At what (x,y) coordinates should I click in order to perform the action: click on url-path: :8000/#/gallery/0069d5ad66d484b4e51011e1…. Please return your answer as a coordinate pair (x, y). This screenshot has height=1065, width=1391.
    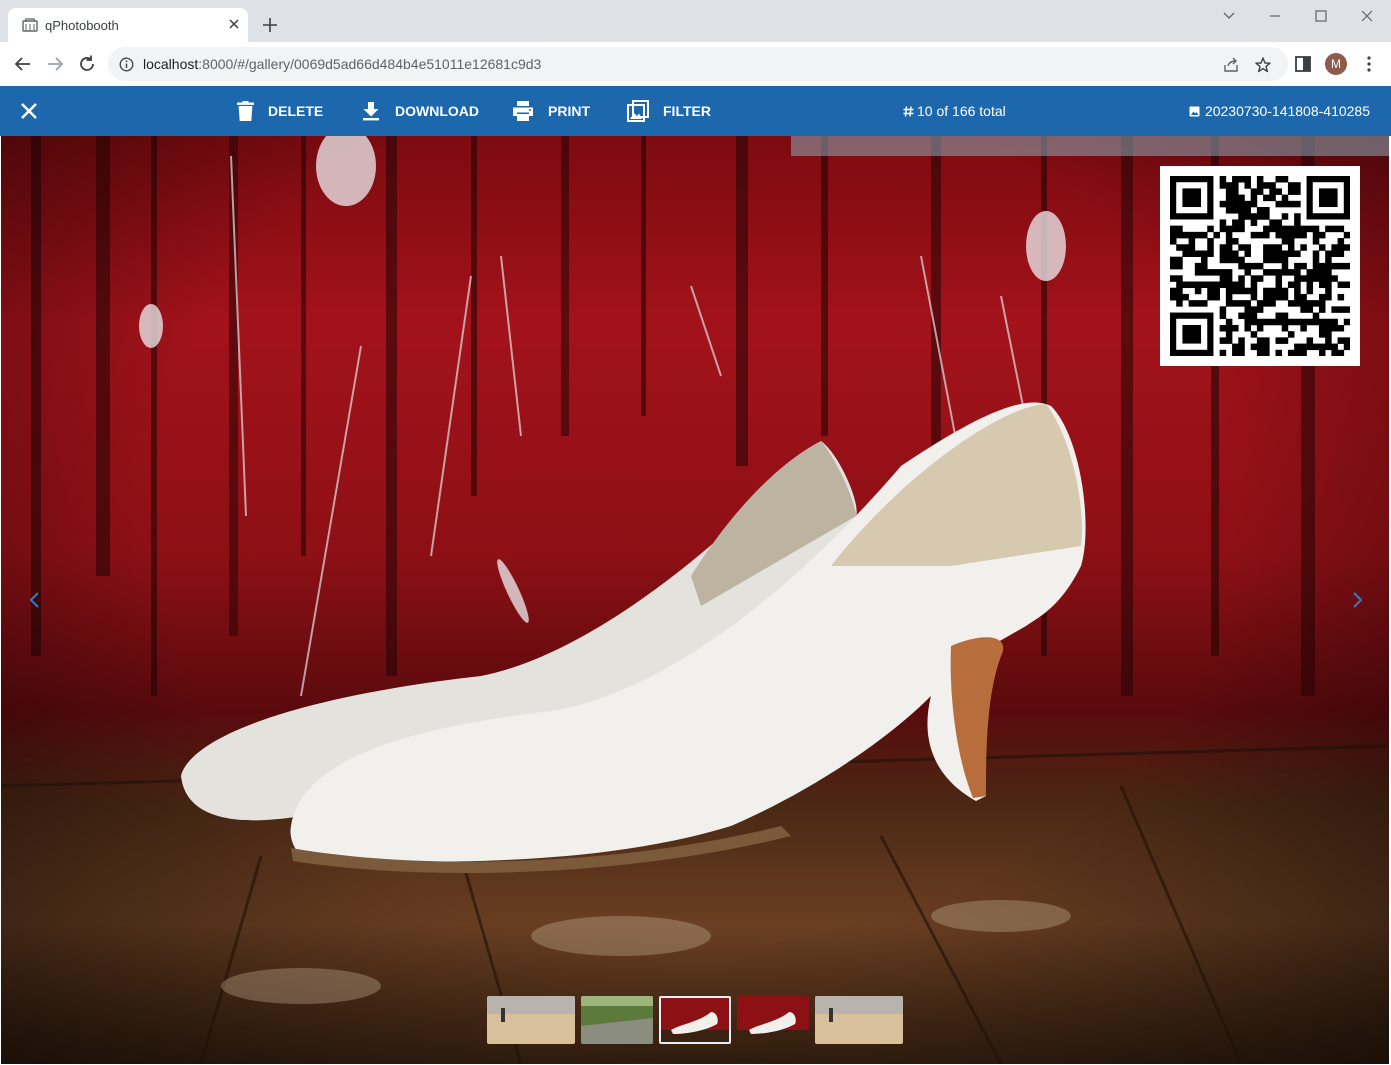
    Looking at the image, I should click on (370, 64).